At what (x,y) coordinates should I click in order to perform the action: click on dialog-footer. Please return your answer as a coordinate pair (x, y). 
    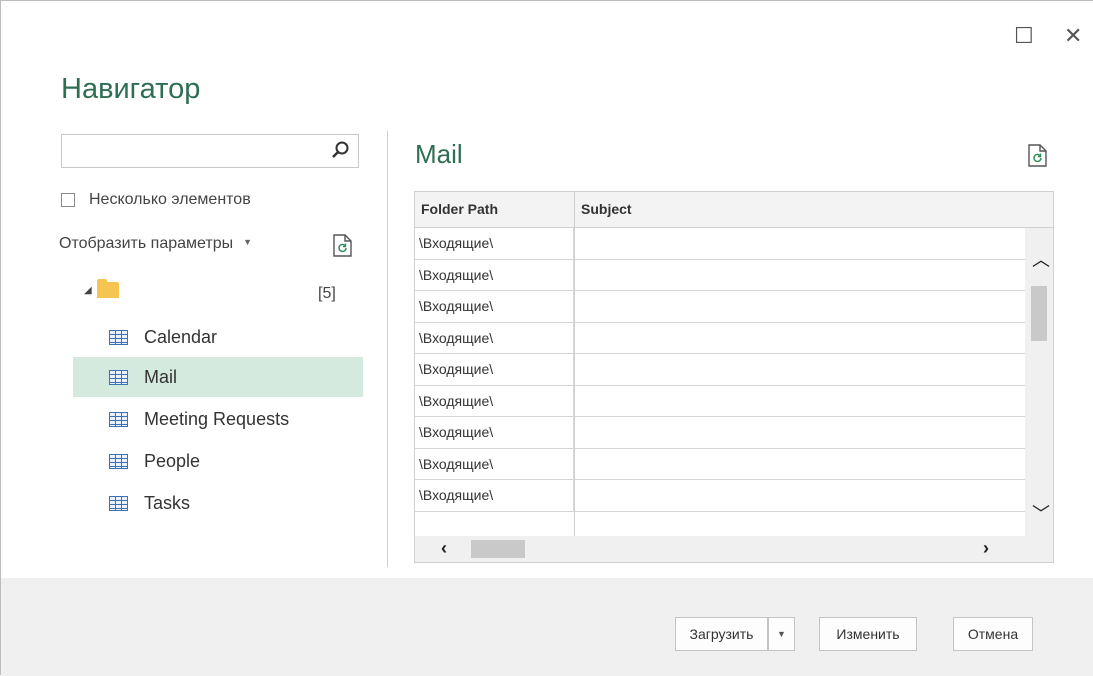
    Looking at the image, I should click on (547, 627).